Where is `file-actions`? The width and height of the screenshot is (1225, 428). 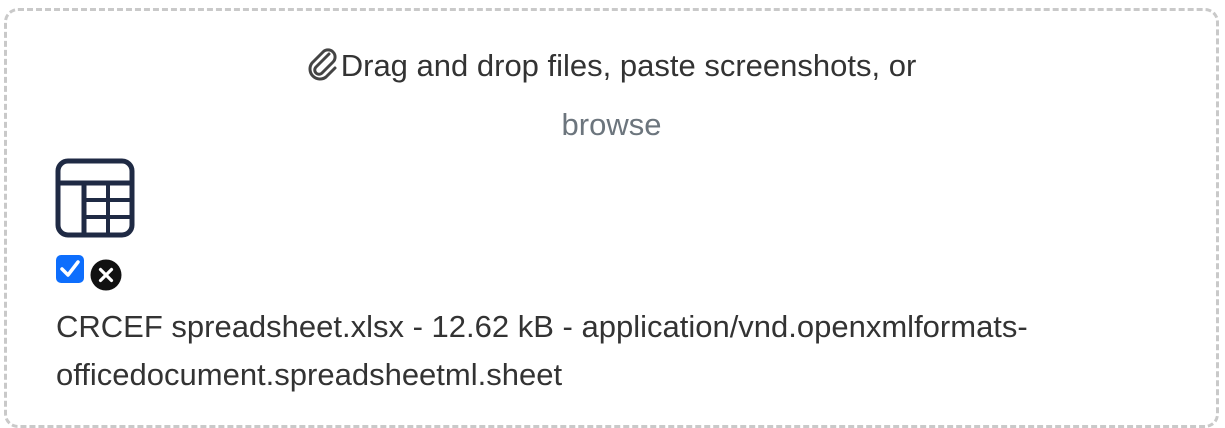
file-actions is located at coordinates (96, 272).